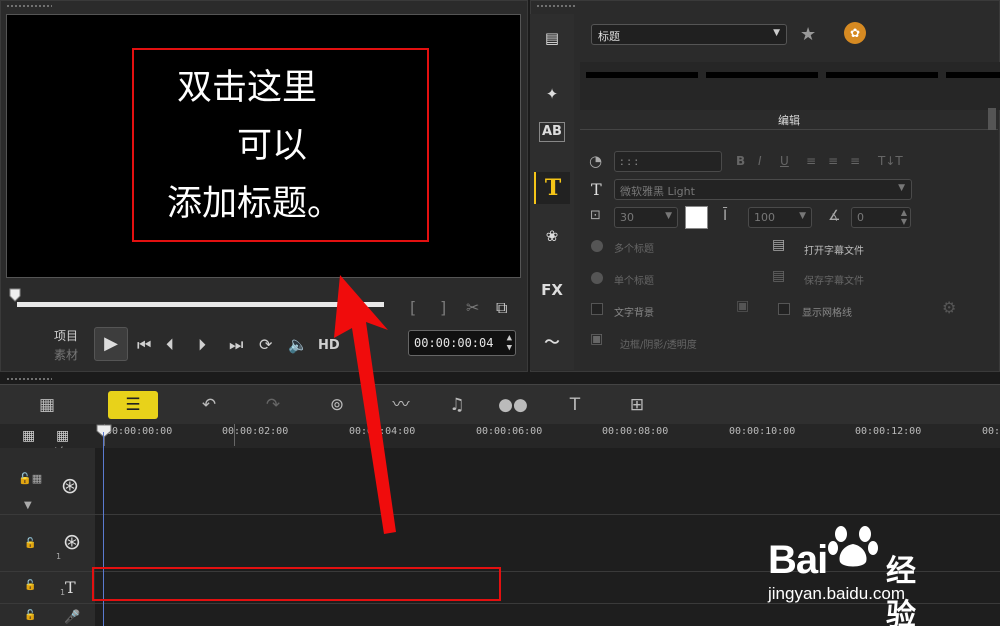 This screenshot has width=1000, height=626. Describe the element at coordinates (597, 246) in the screenshot. I see `multi-title-radio` at that location.